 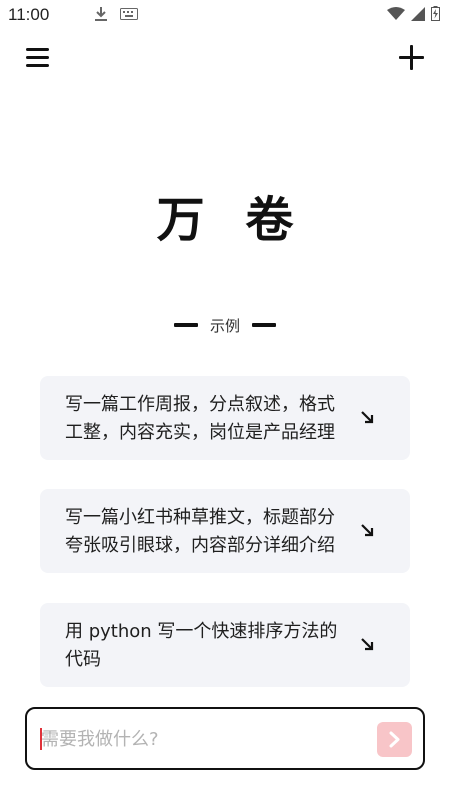 I want to click on example-card: 写一篇小红书种草推文，标题部分夸张吸引眼球，内容部分详细介绍, so click(x=225, y=531).